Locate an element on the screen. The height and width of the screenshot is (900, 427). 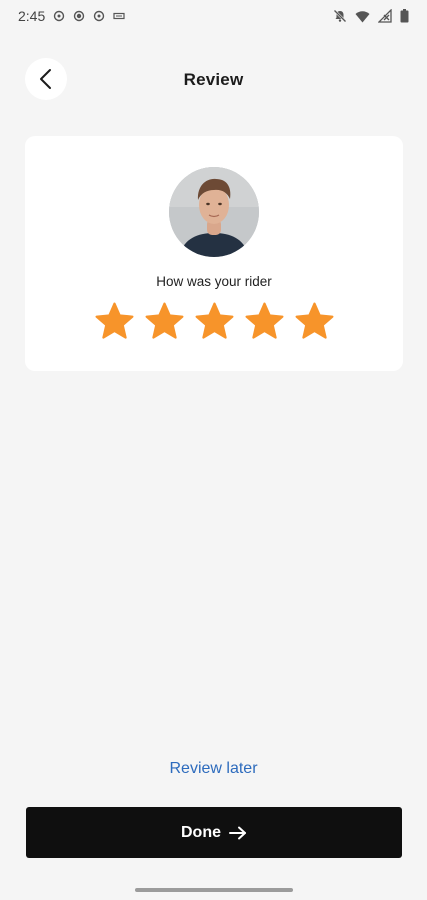
arrow-right-icon is located at coordinates (237, 832).